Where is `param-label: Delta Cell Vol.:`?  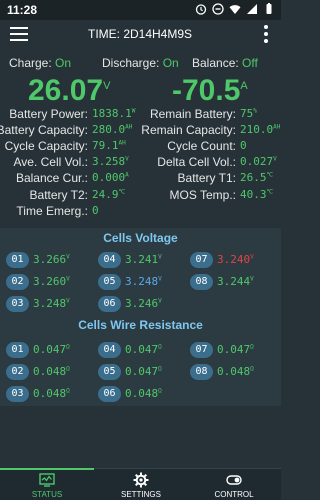 param-label: Delta Cell Vol.: is located at coordinates (196, 162).